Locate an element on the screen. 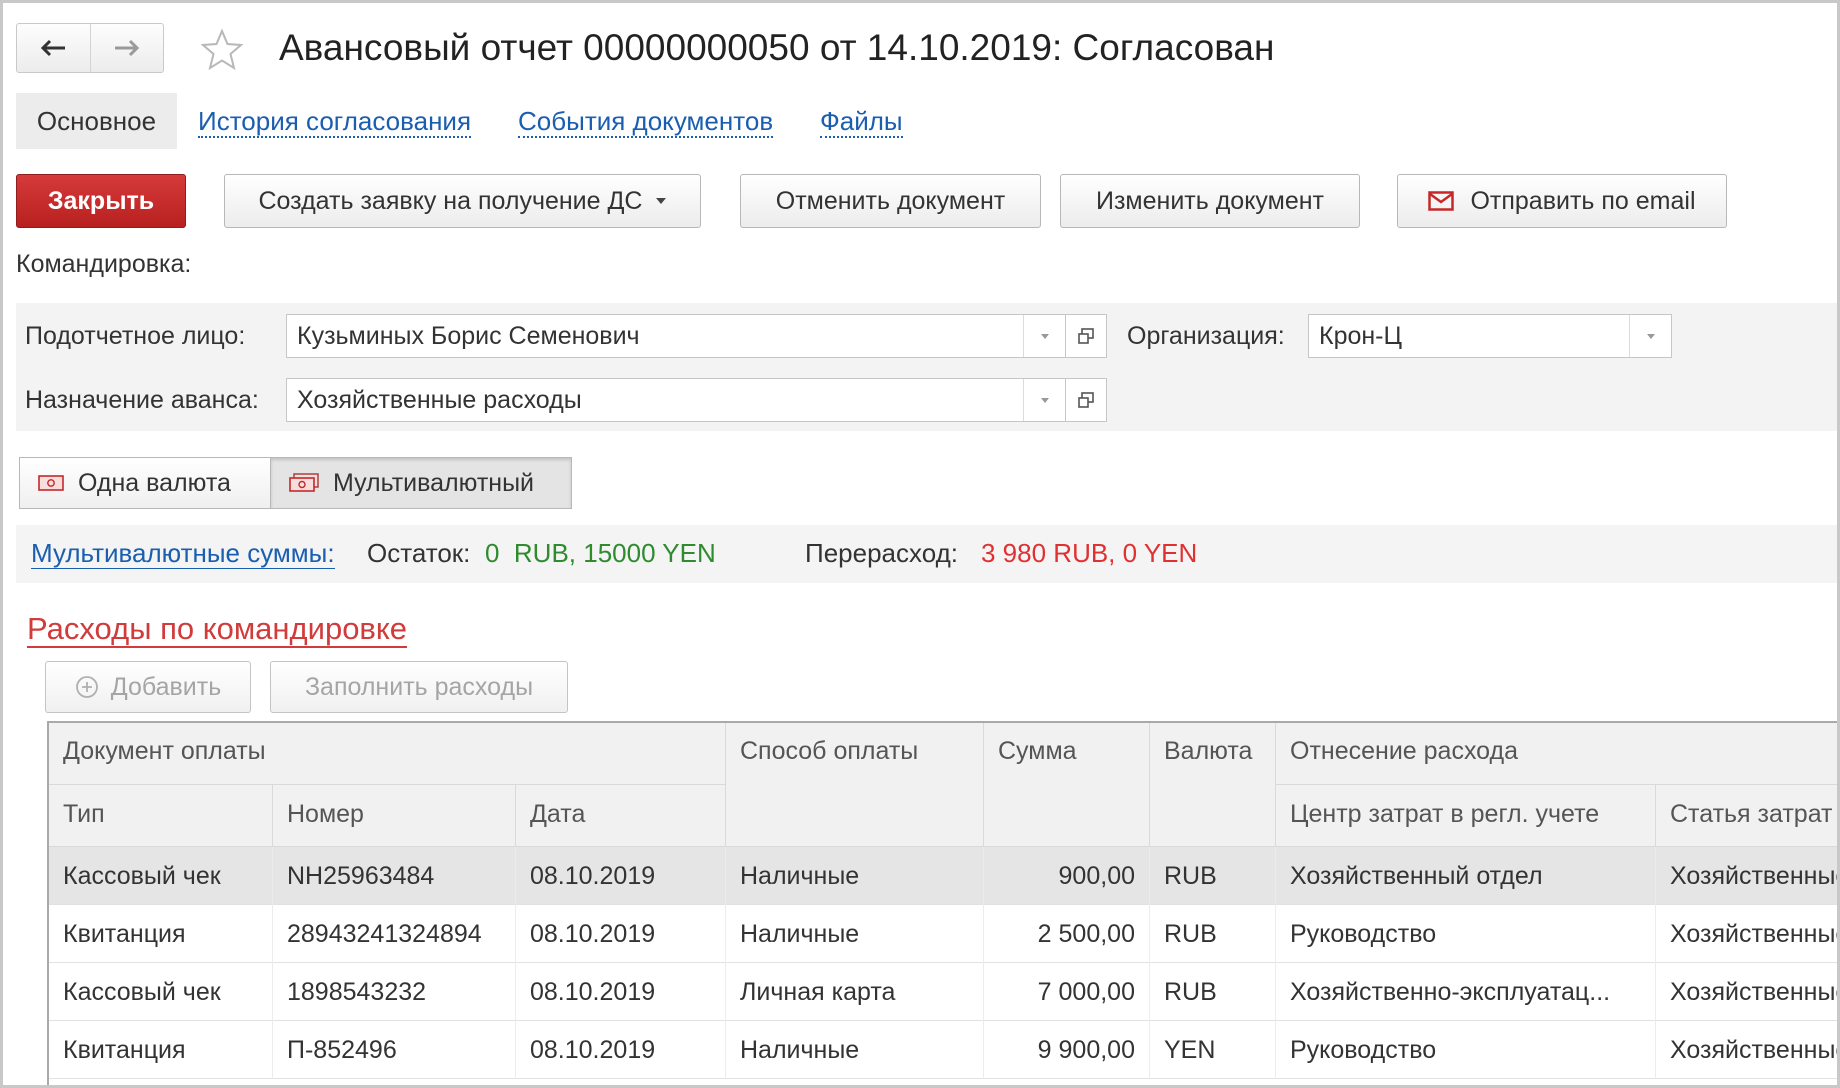 Image resolution: width=1840 pixels, height=1088 pixels. cell-amount: 7 000,00 is located at coordinates (1067, 992).